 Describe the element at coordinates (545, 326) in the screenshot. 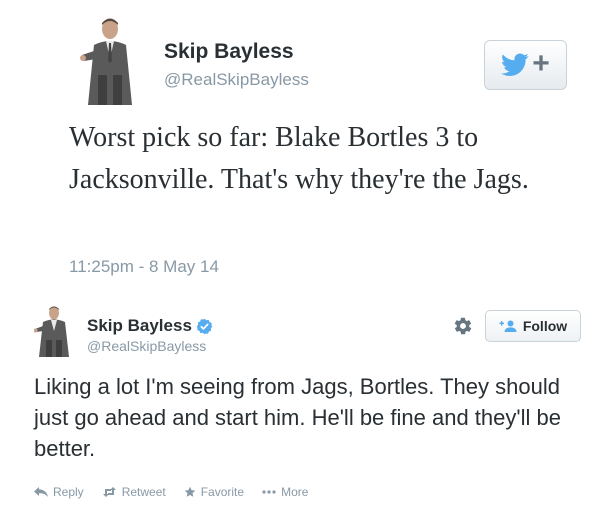

I see `follow-label: Follow` at that location.